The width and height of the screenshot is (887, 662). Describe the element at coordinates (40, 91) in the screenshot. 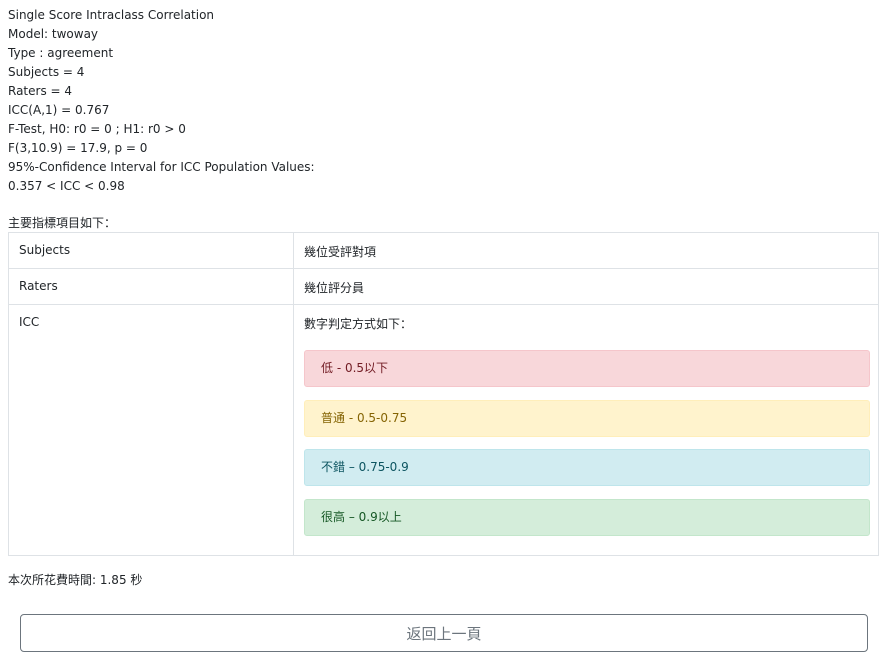

I see `result-line: Raters = 4` at that location.